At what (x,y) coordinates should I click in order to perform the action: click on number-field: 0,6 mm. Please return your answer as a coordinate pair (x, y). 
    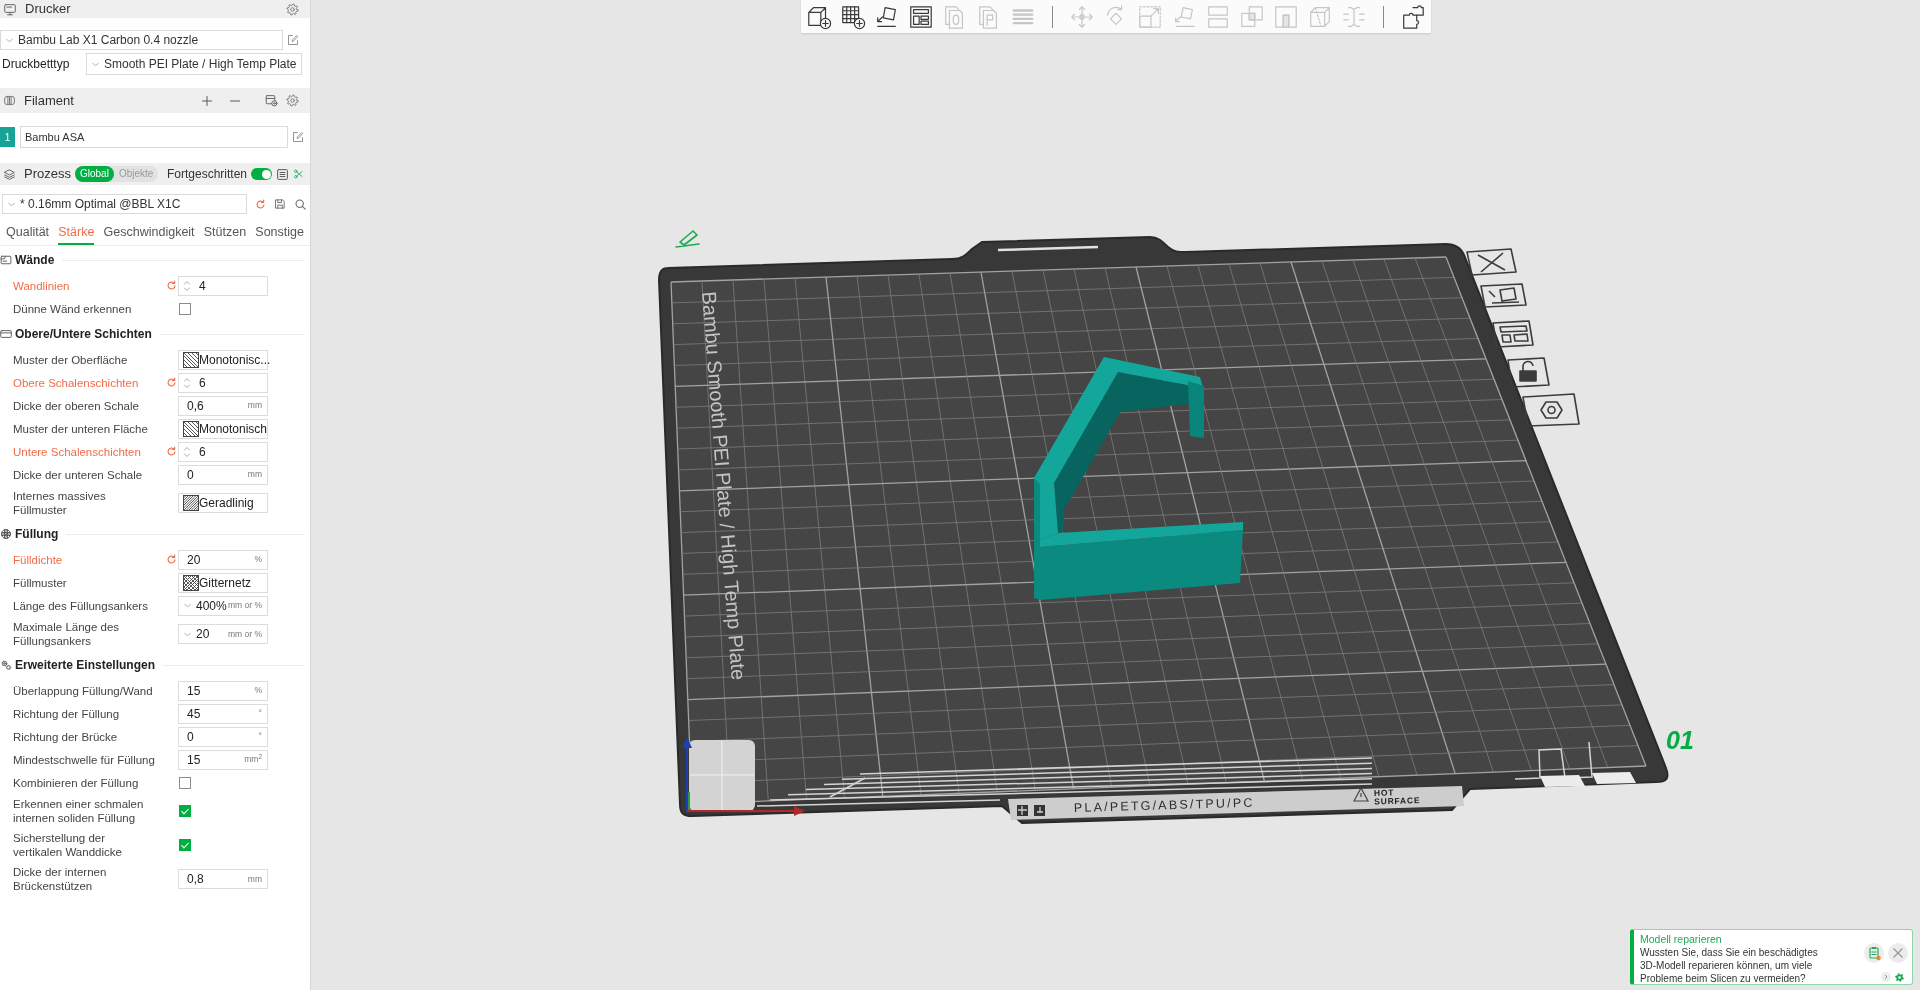
    Looking at the image, I should click on (223, 405).